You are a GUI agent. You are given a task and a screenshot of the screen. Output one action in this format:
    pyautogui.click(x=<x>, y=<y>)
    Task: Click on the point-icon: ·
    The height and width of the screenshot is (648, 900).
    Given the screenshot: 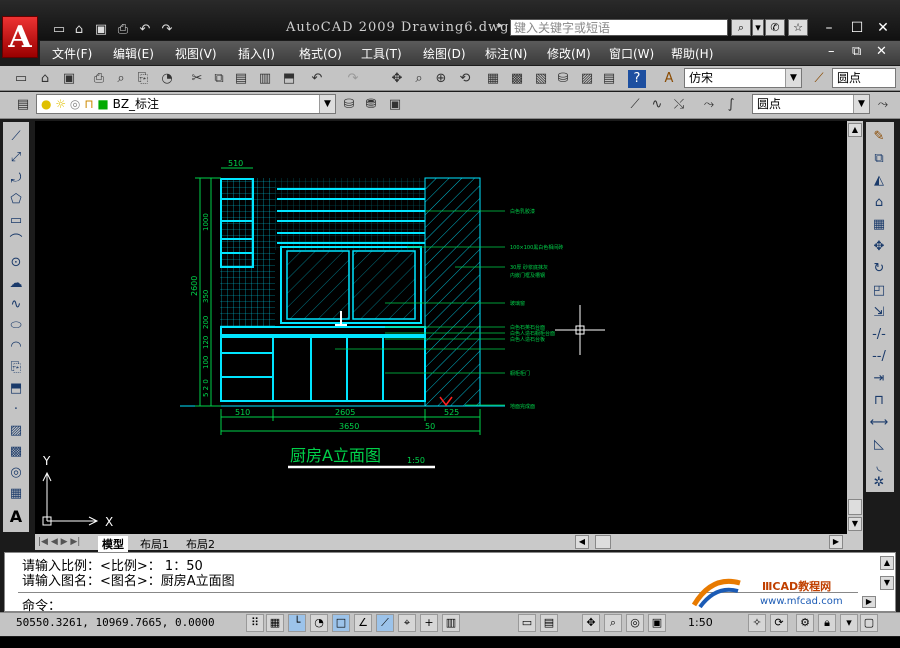 What is the action you would take?
    pyautogui.click(x=16, y=410)
    